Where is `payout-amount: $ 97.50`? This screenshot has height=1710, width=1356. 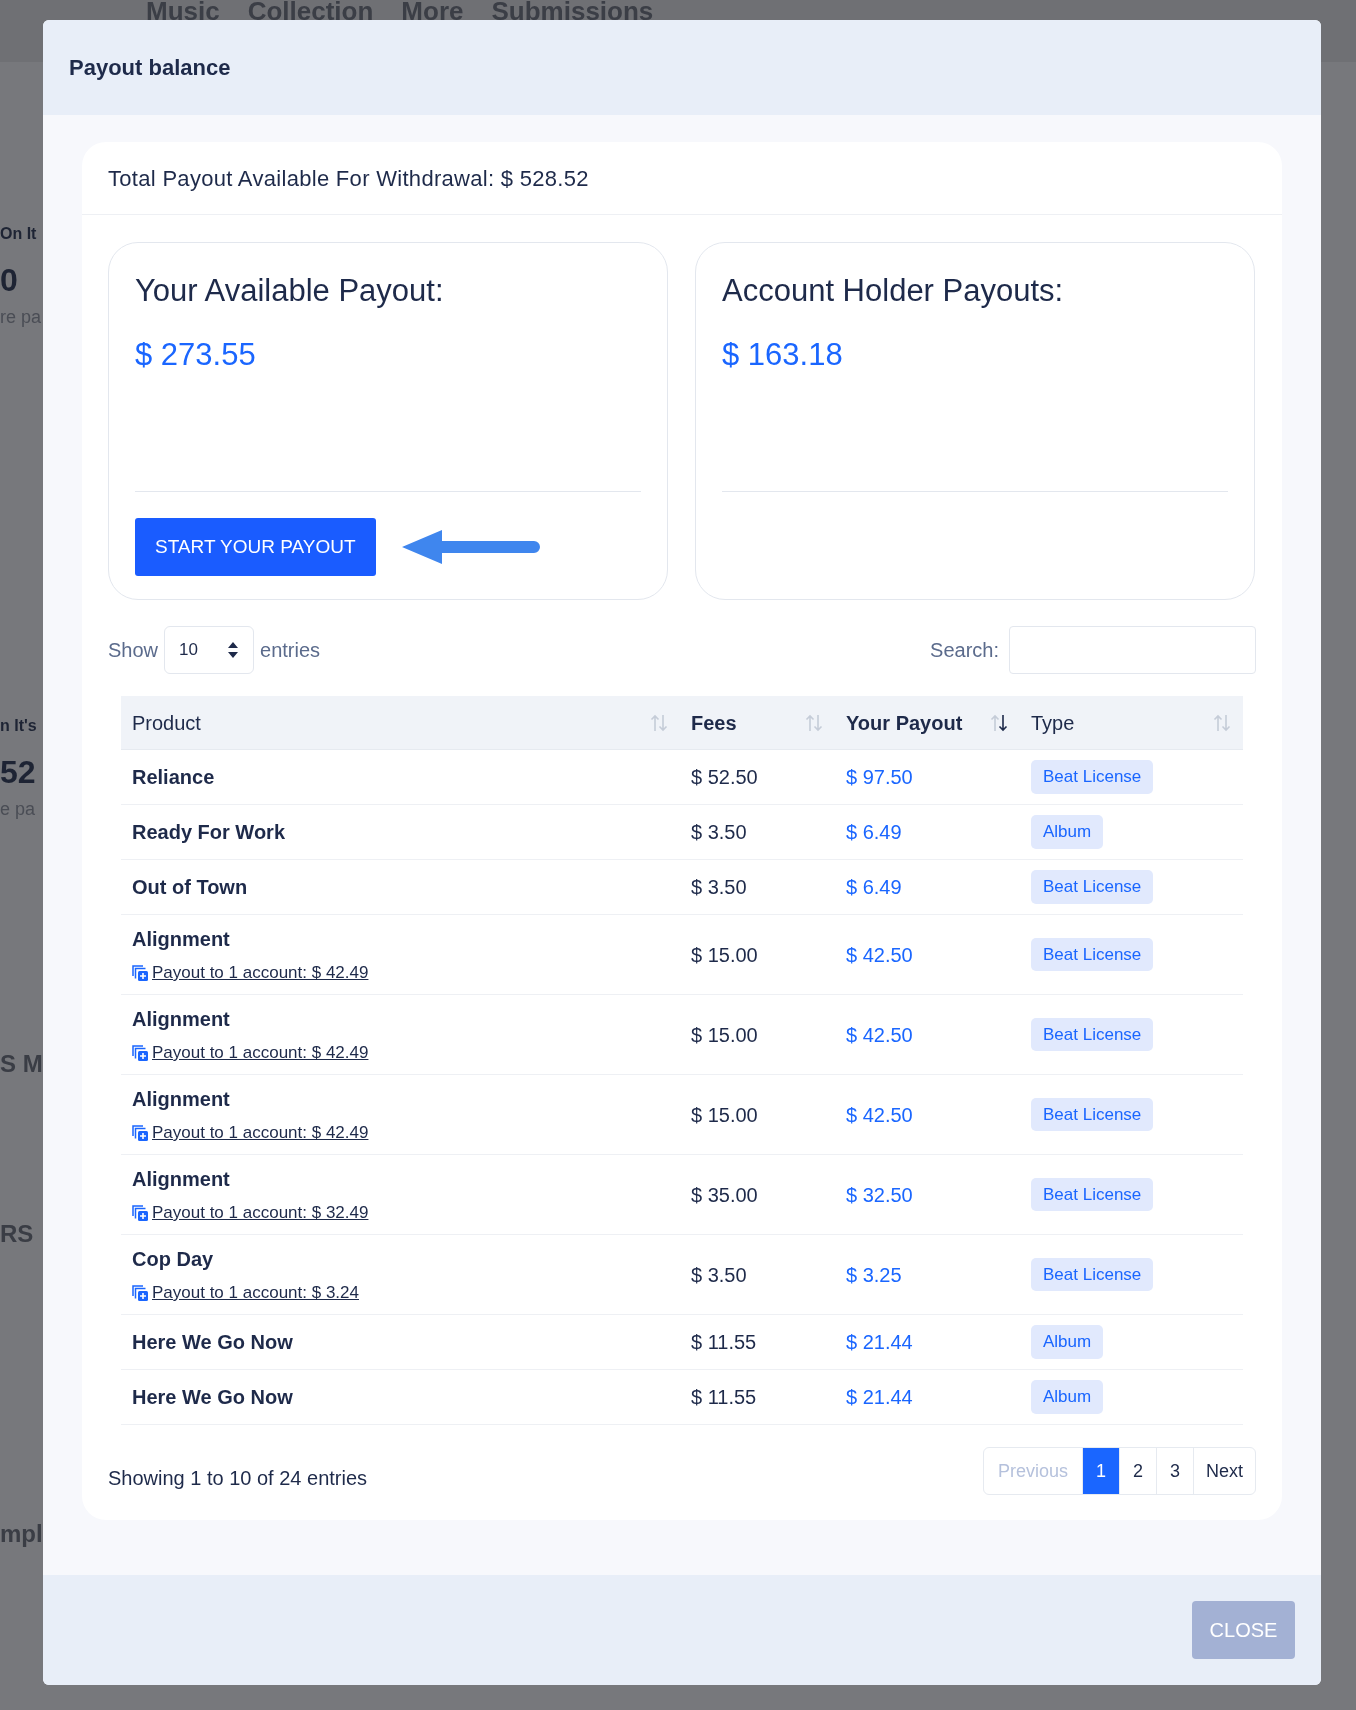
payout-amount: $ 97.50 is located at coordinates (879, 777).